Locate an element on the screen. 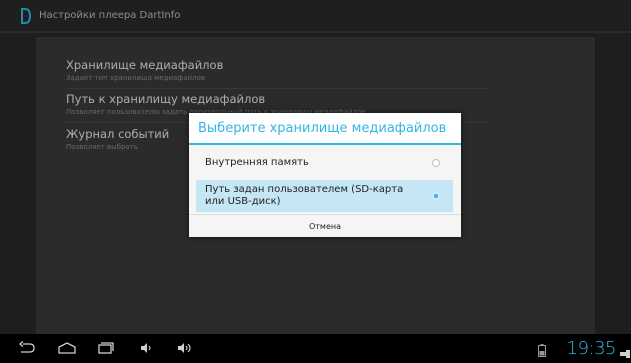 Image resolution: width=631 pixels, height=363 pixels. dialog-title: Выберите хранилище медиафайлов is located at coordinates (322, 128).